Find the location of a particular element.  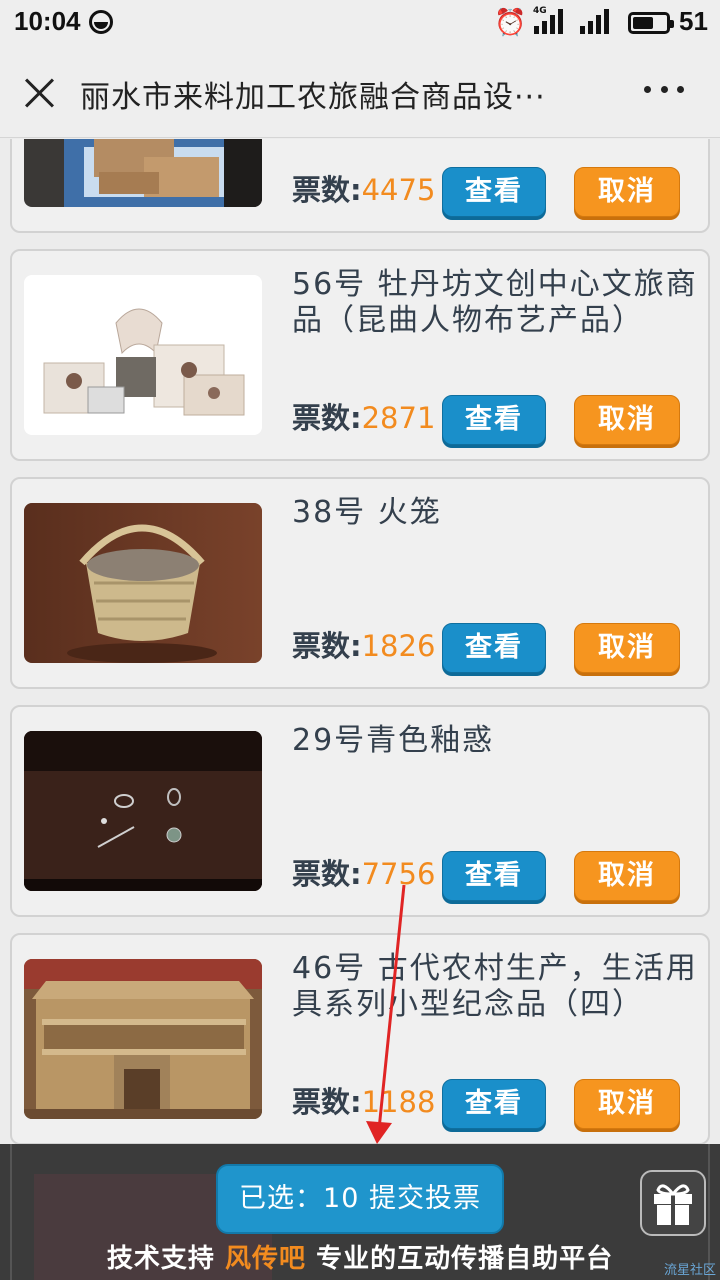

signal-4g-icon: 4G is located at coordinates (547, 20).